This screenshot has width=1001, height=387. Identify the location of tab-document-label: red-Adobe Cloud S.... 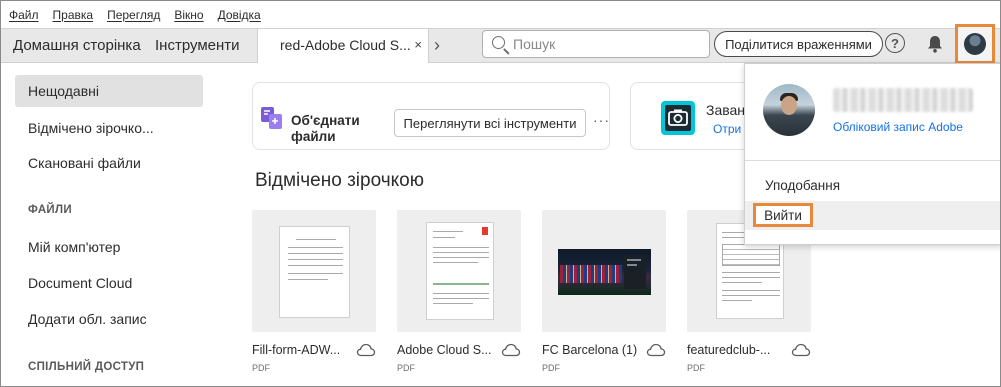
(345, 45).